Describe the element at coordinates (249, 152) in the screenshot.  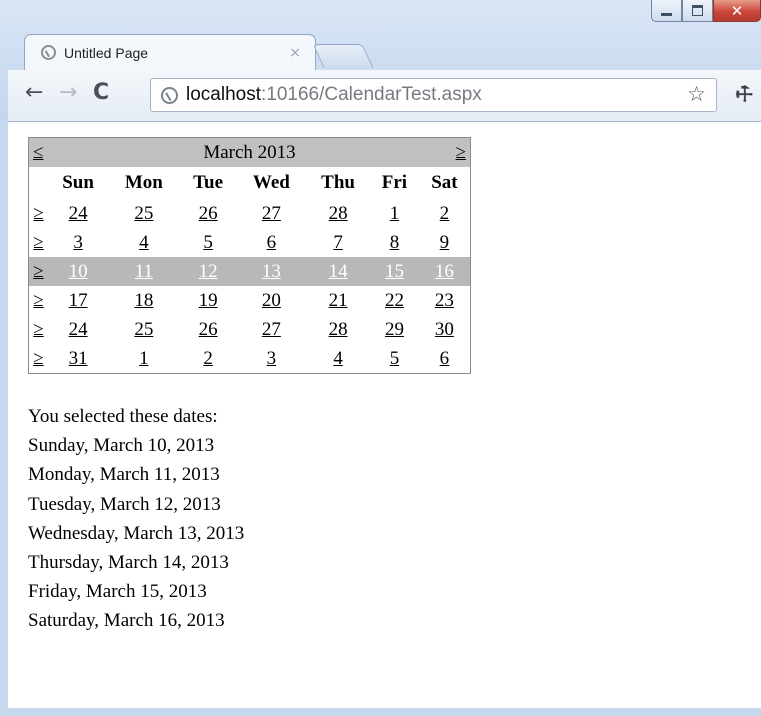
I see `calendar-title-row: ≤ March 2013 ≥` at that location.